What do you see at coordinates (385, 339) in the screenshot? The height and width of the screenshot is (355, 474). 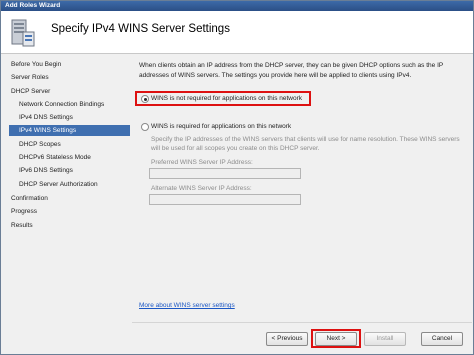 I see `install-button: Install` at bounding box center [385, 339].